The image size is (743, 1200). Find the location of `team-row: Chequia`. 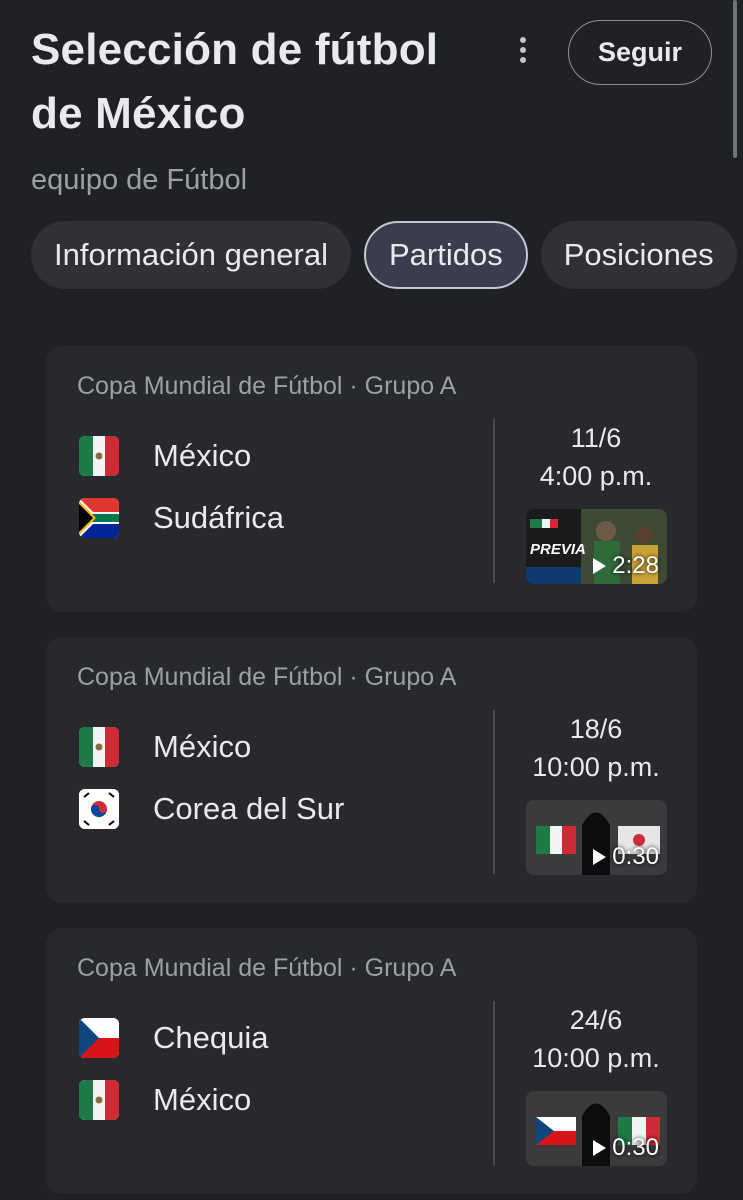

team-row: Chequia is located at coordinates (173, 1038).